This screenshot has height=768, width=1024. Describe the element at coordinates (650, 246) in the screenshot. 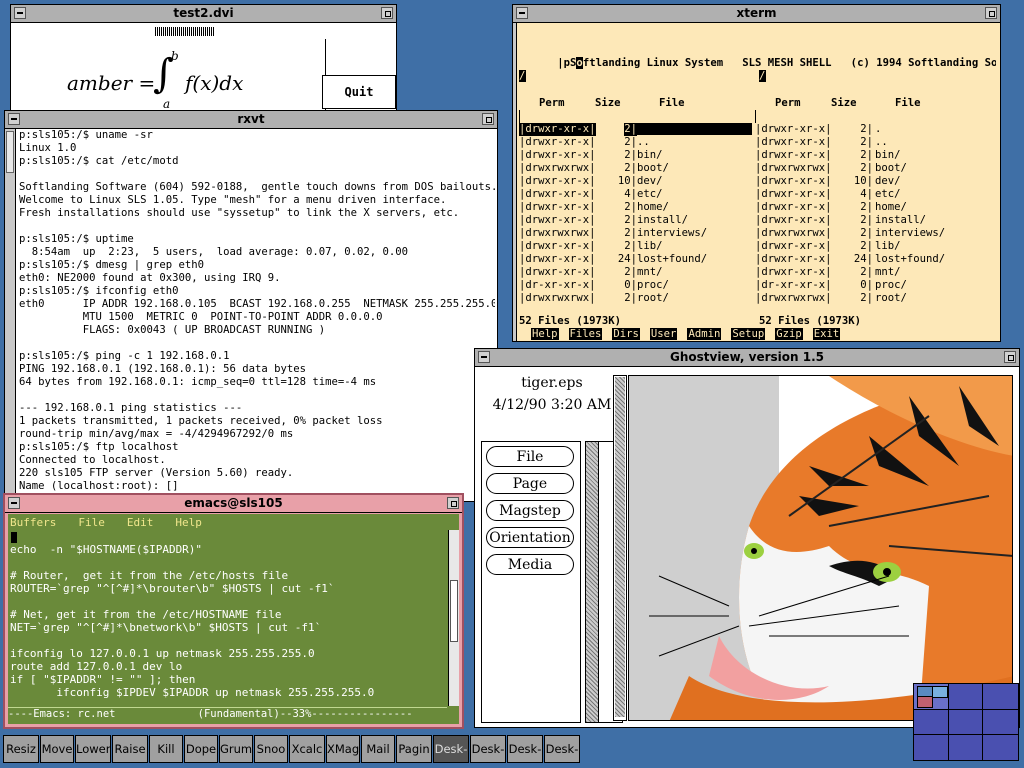

I see `row-file: lib/` at that location.